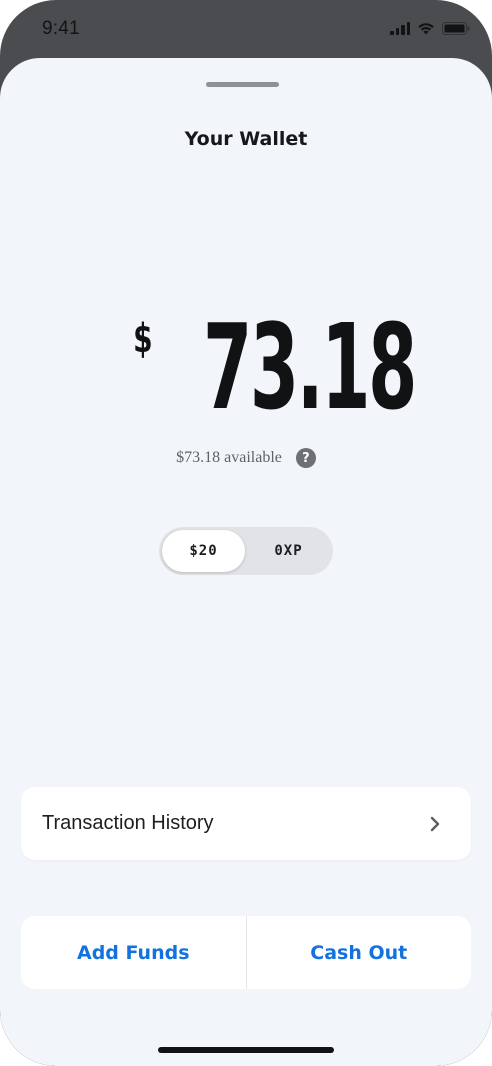  What do you see at coordinates (288, 551) in the screenshot?
I see `toggle-option-xp: 0XP` at bounding box center [288, 551].